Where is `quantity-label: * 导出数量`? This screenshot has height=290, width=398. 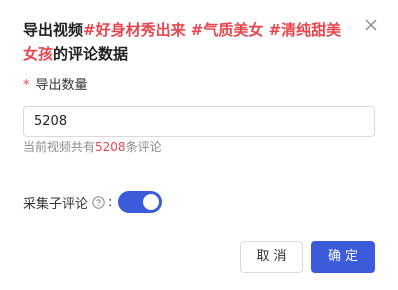
quantity-label: * 导出数量 is located at coordinates (55, 86).